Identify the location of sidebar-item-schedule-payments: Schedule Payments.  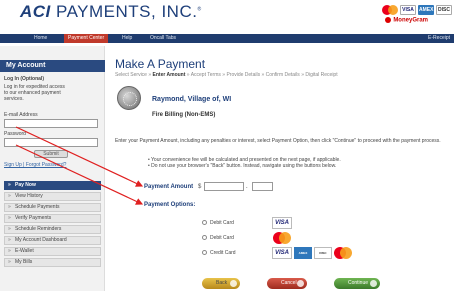
(52, 207).